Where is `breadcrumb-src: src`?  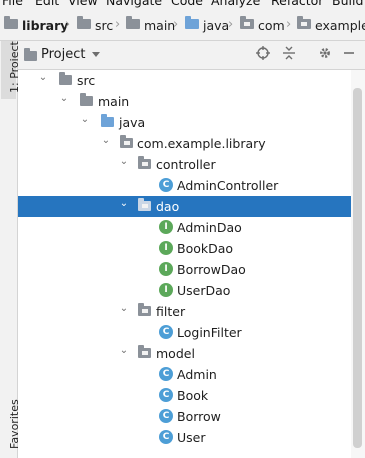 breadcrumb-src: src is located at coordinates (95, 25).